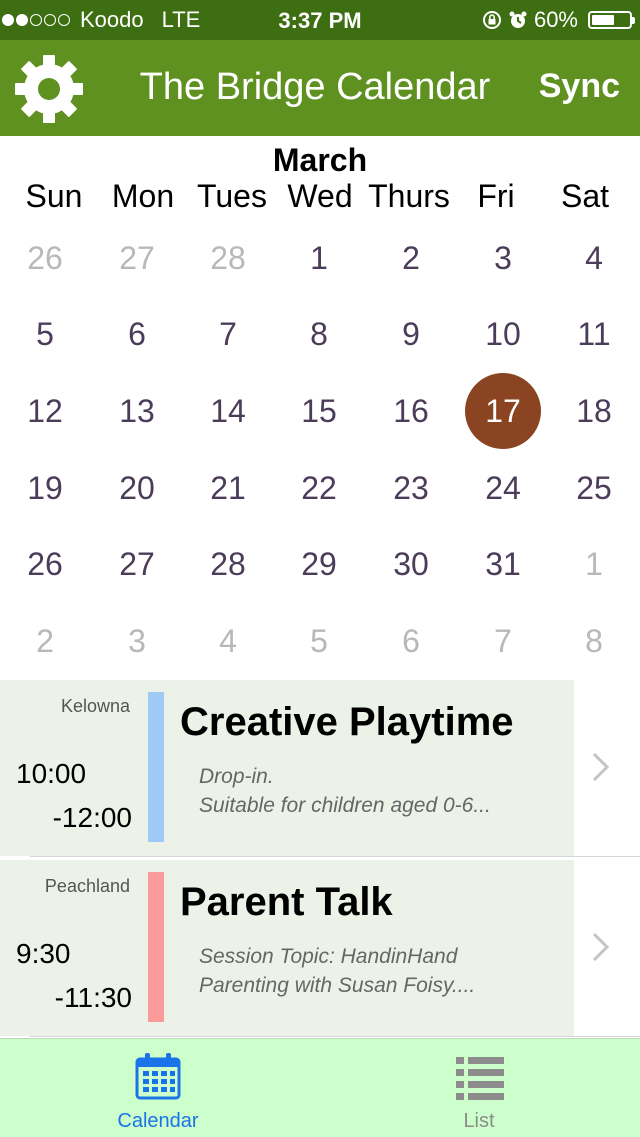  I want to click on calendar-day-selected: 17, so click(503, 411).